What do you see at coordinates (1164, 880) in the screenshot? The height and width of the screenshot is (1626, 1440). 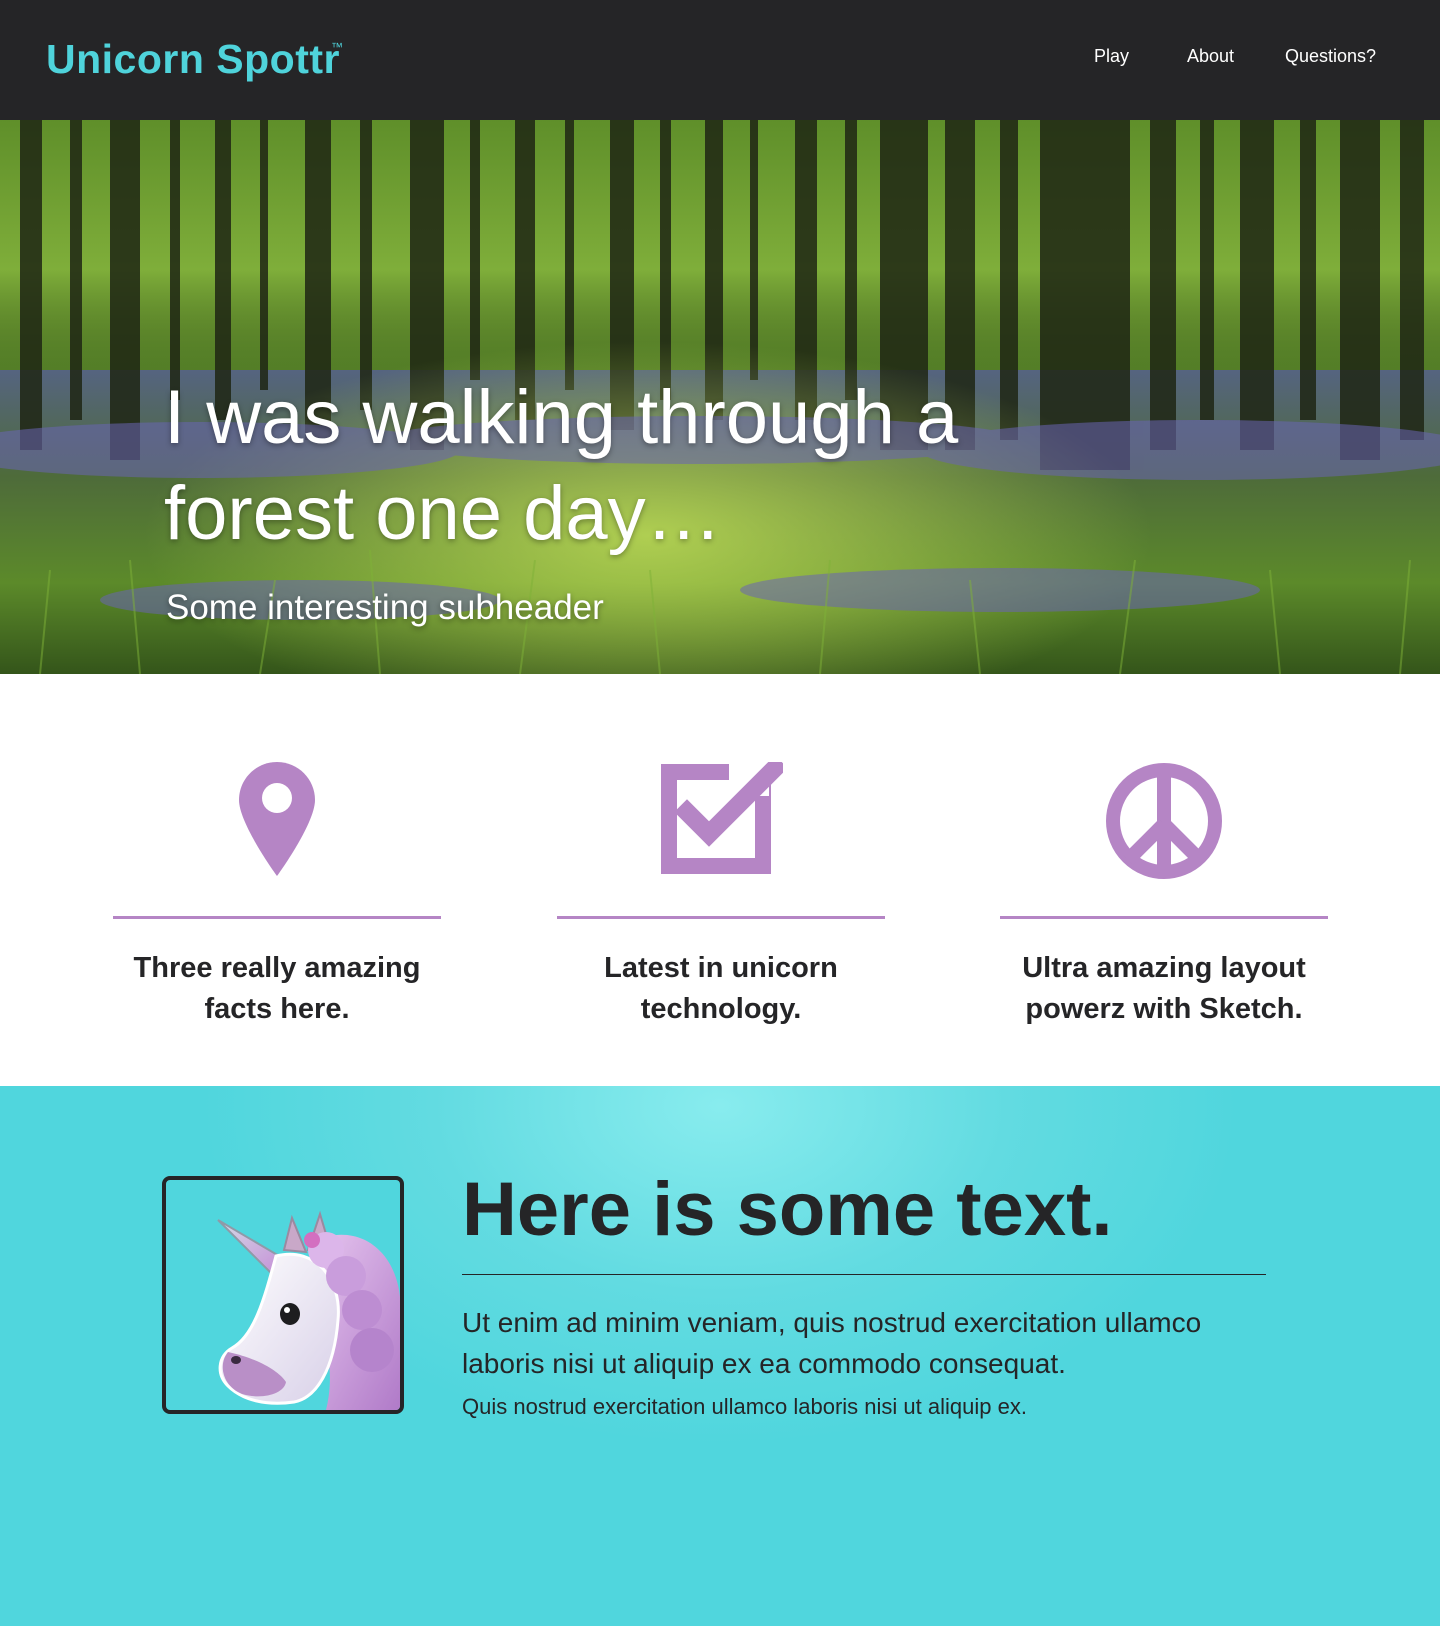 I see `feature-card-layout: Ultra amazing layout powerz with Sketch.` at bounding box center [1164, 880].